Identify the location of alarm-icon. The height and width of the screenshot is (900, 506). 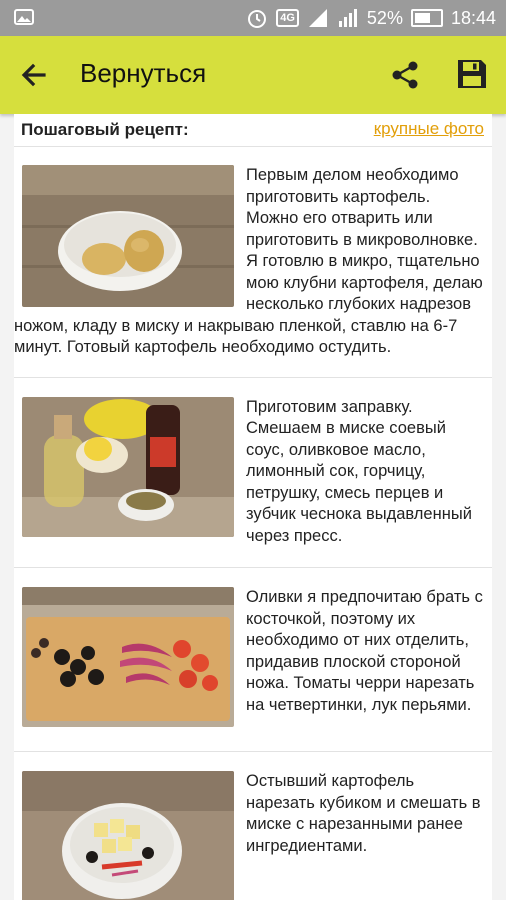
(257, 19).